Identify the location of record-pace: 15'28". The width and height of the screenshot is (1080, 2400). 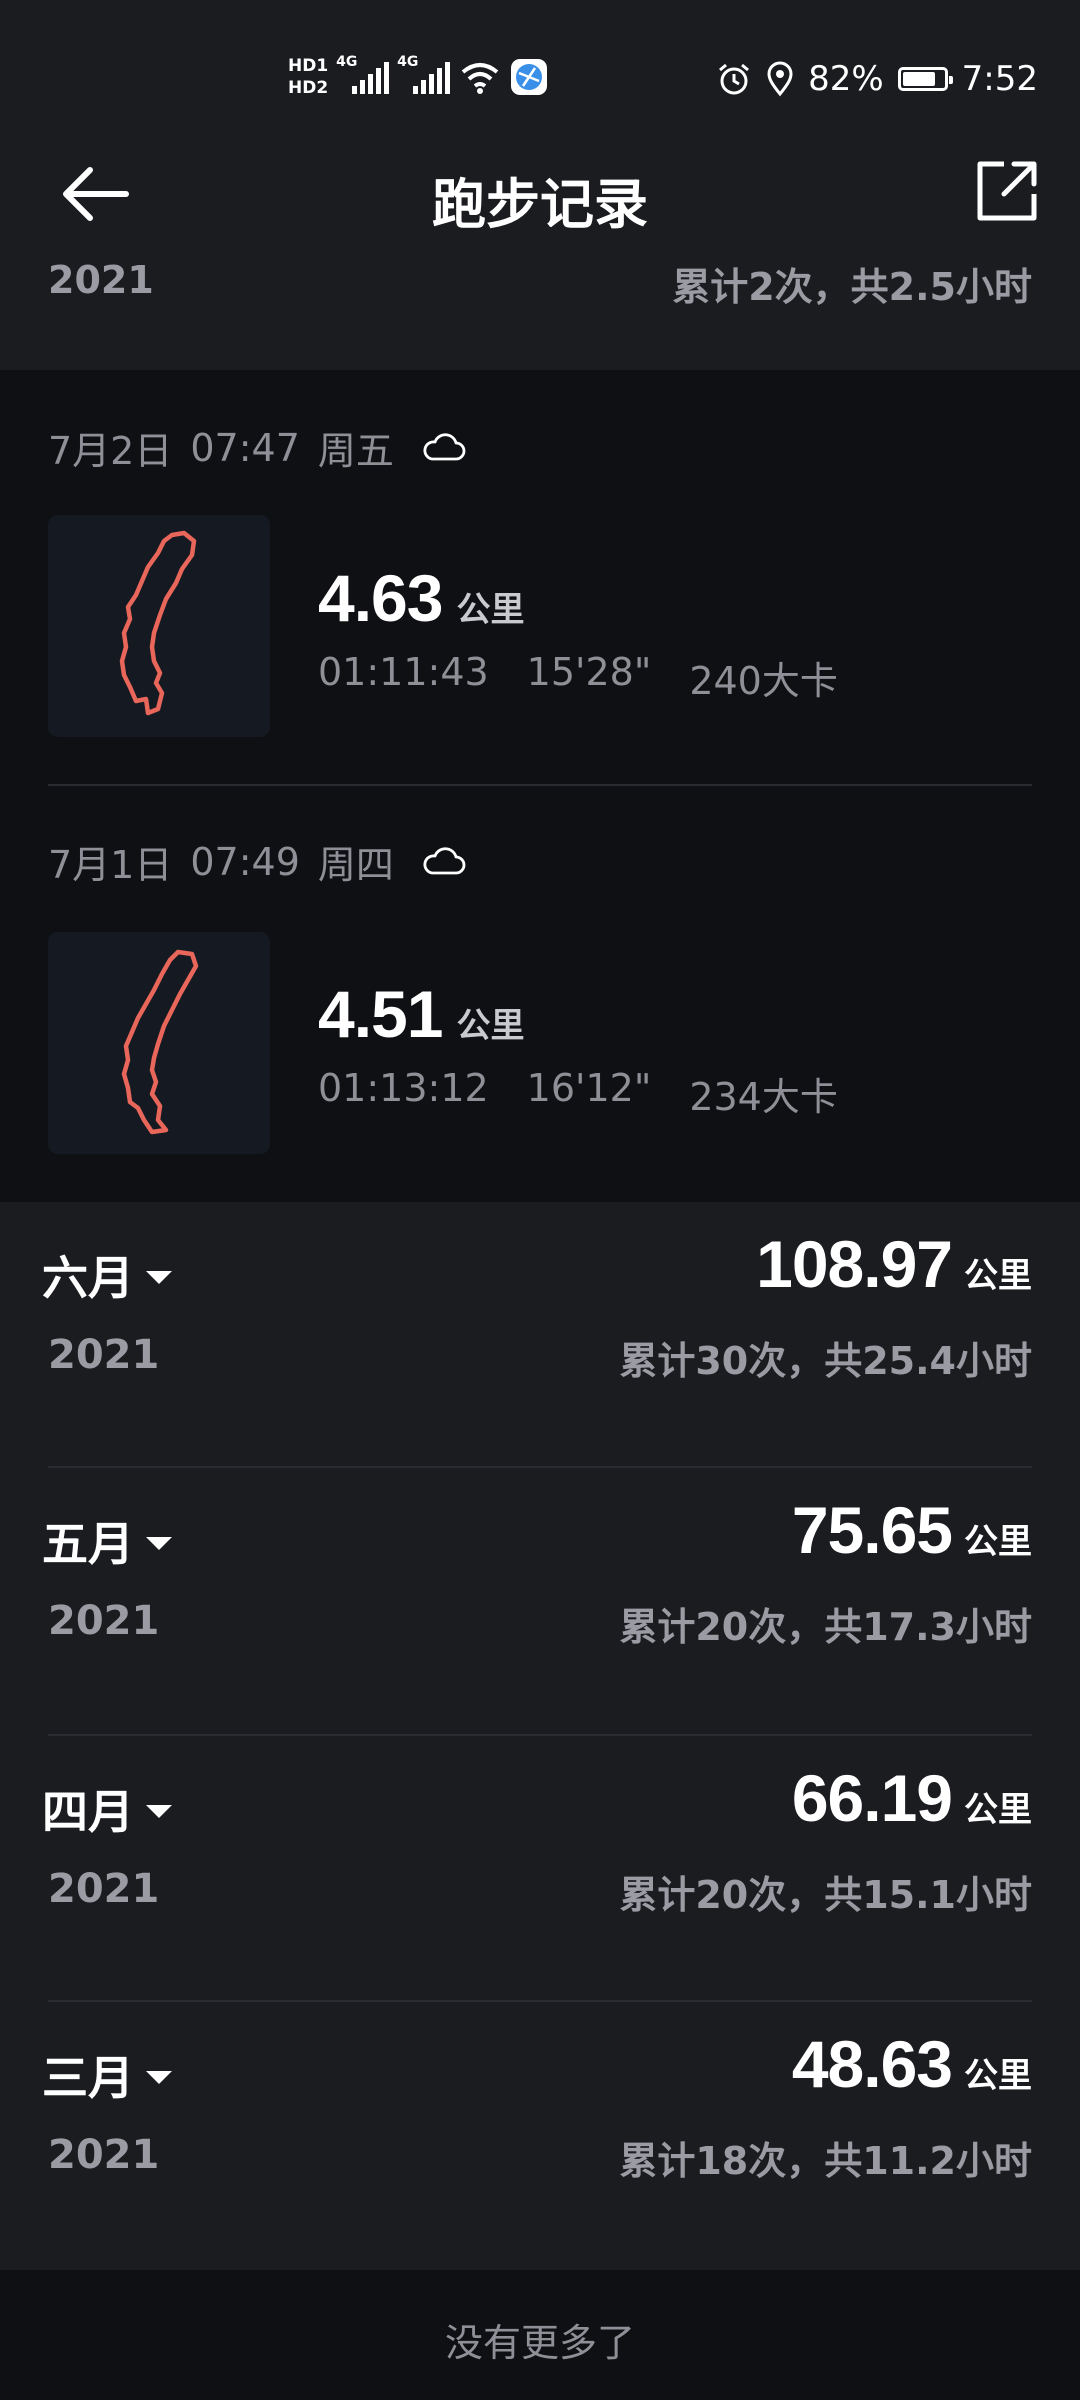
(589, 672).